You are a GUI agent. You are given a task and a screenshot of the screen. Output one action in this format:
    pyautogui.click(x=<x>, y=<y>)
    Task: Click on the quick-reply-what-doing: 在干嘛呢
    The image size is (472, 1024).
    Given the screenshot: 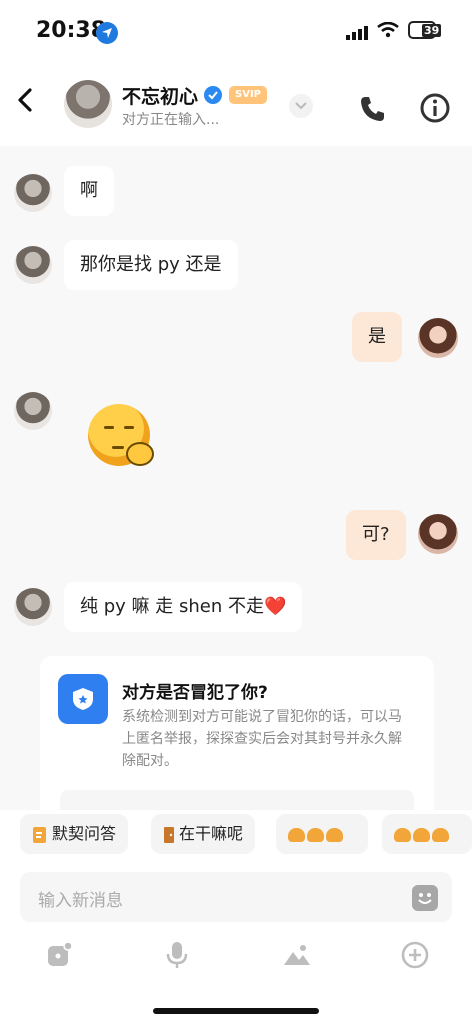 What is the action you would take?
    pyautogui.click(x=203, y=834)
    